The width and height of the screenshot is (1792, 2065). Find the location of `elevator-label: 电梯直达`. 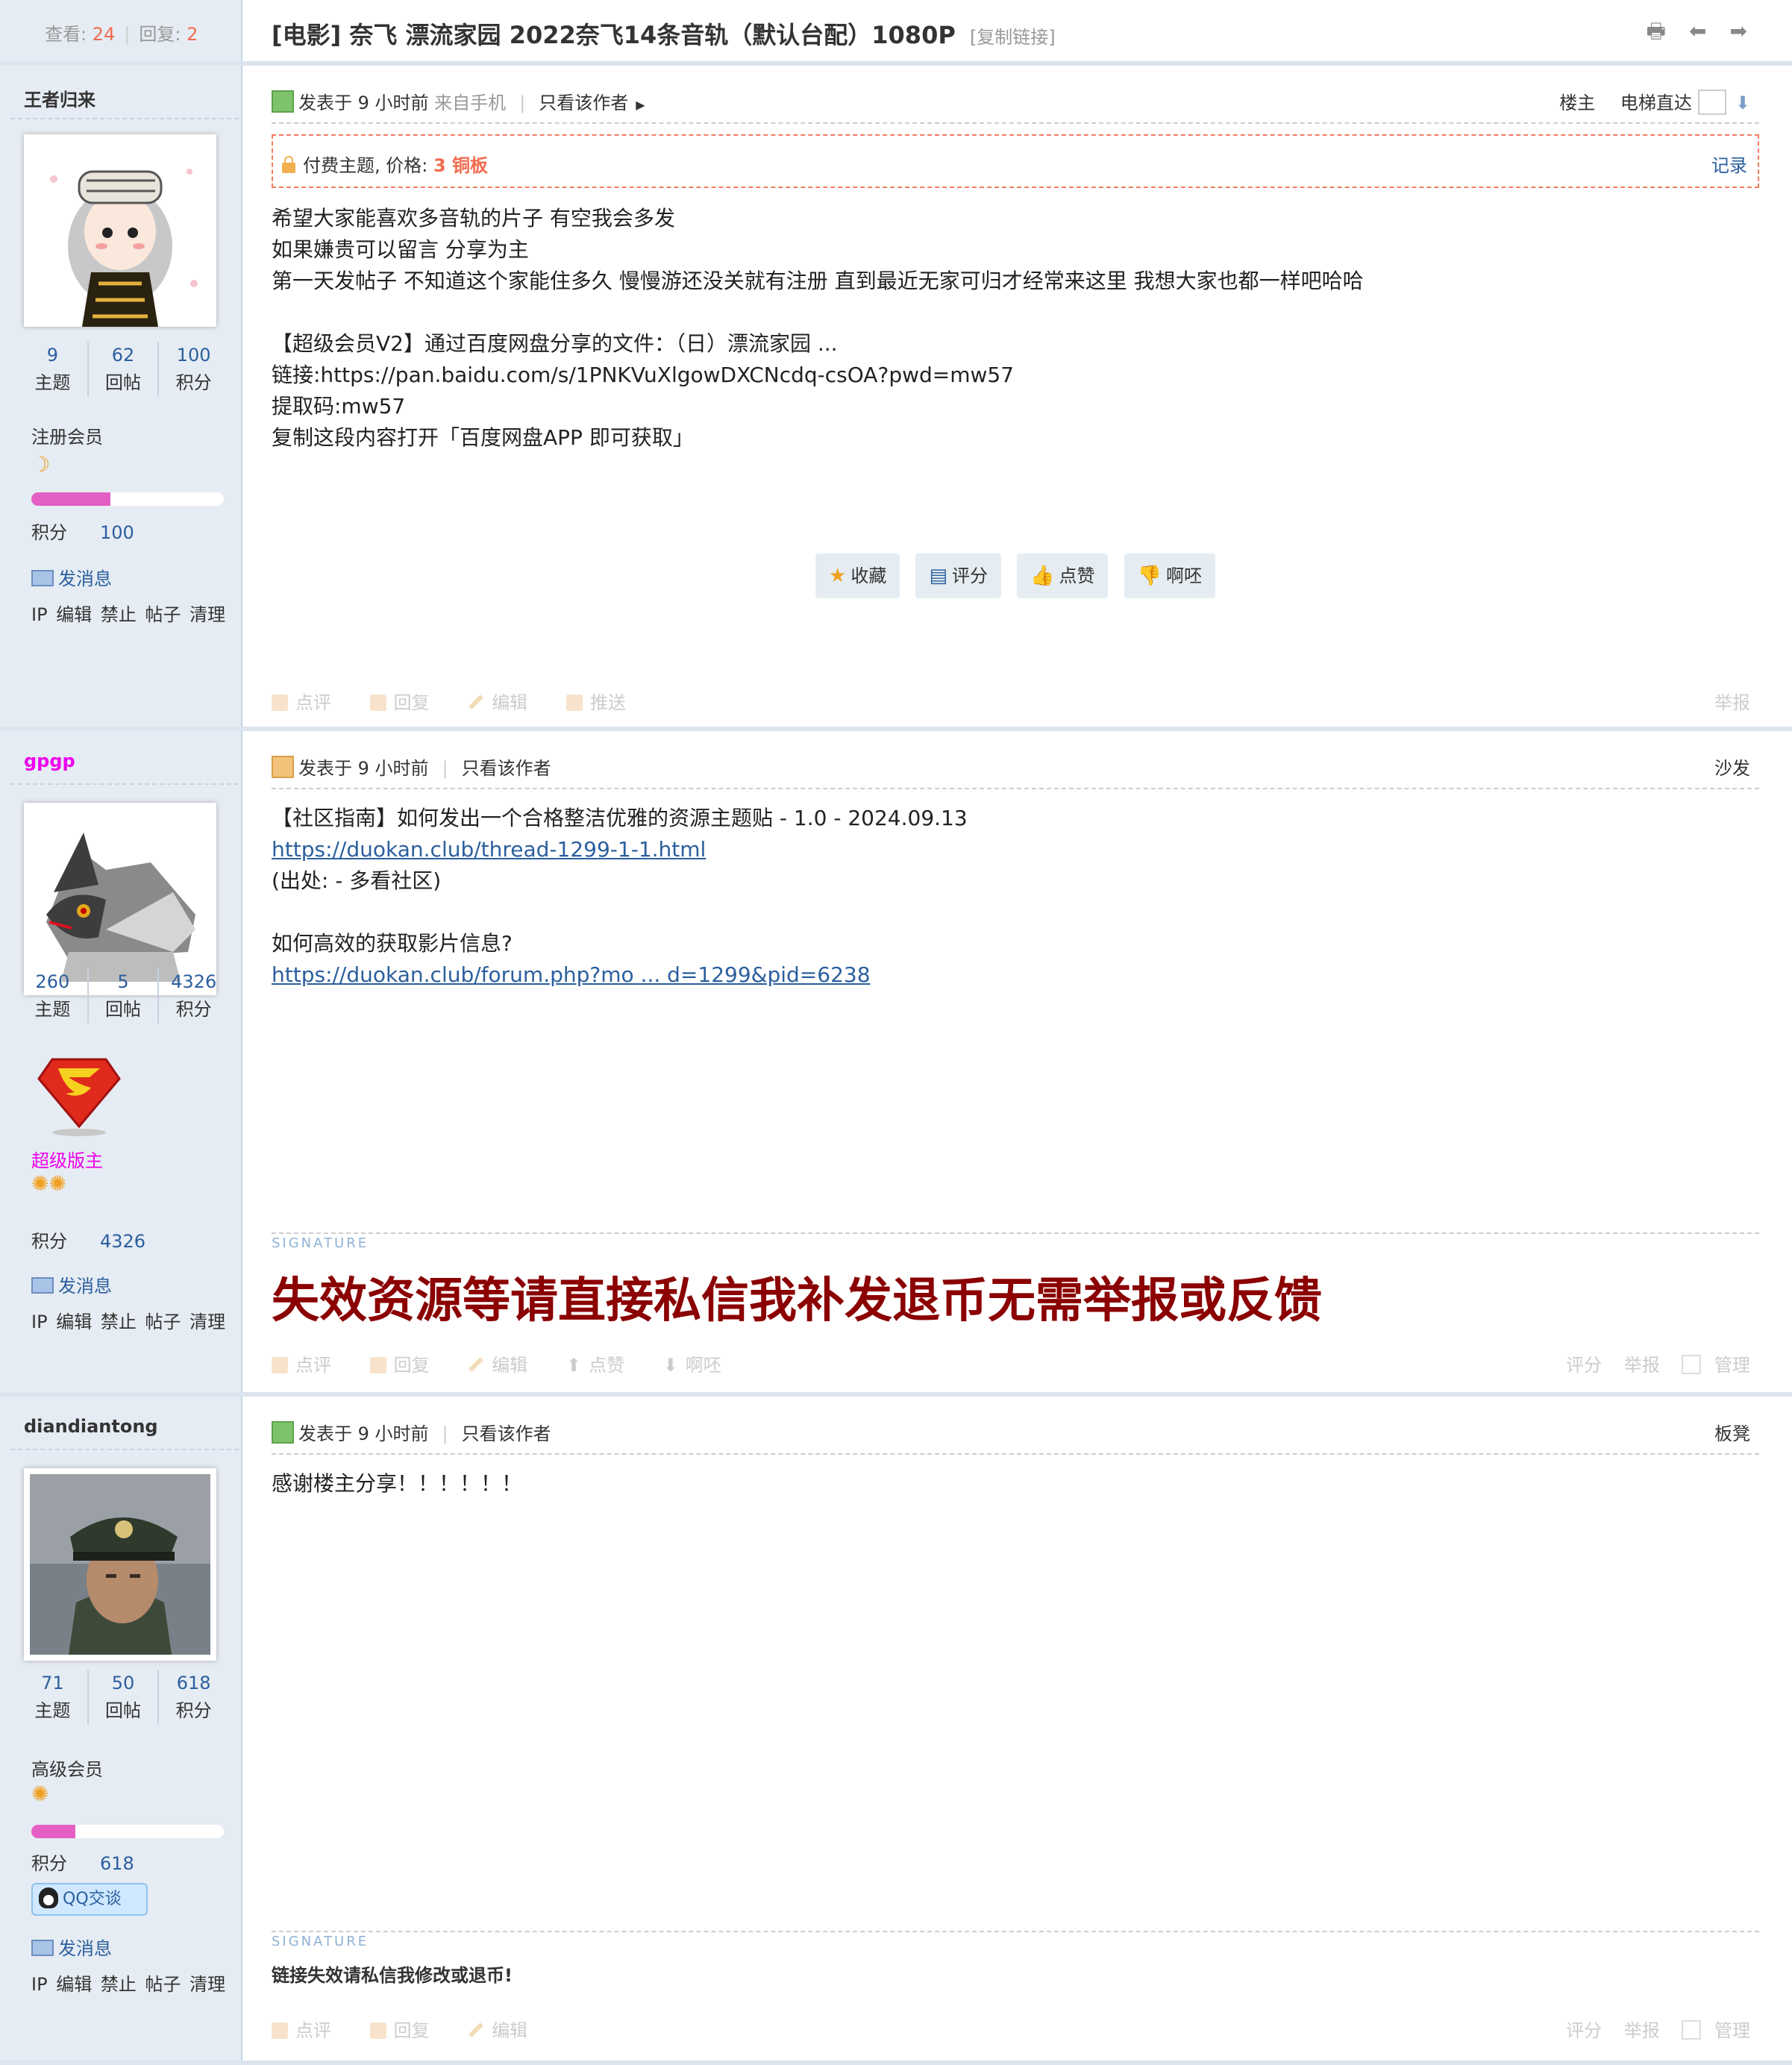

elevator-label: 电梯直达 is located at coordinates (1656, 103).